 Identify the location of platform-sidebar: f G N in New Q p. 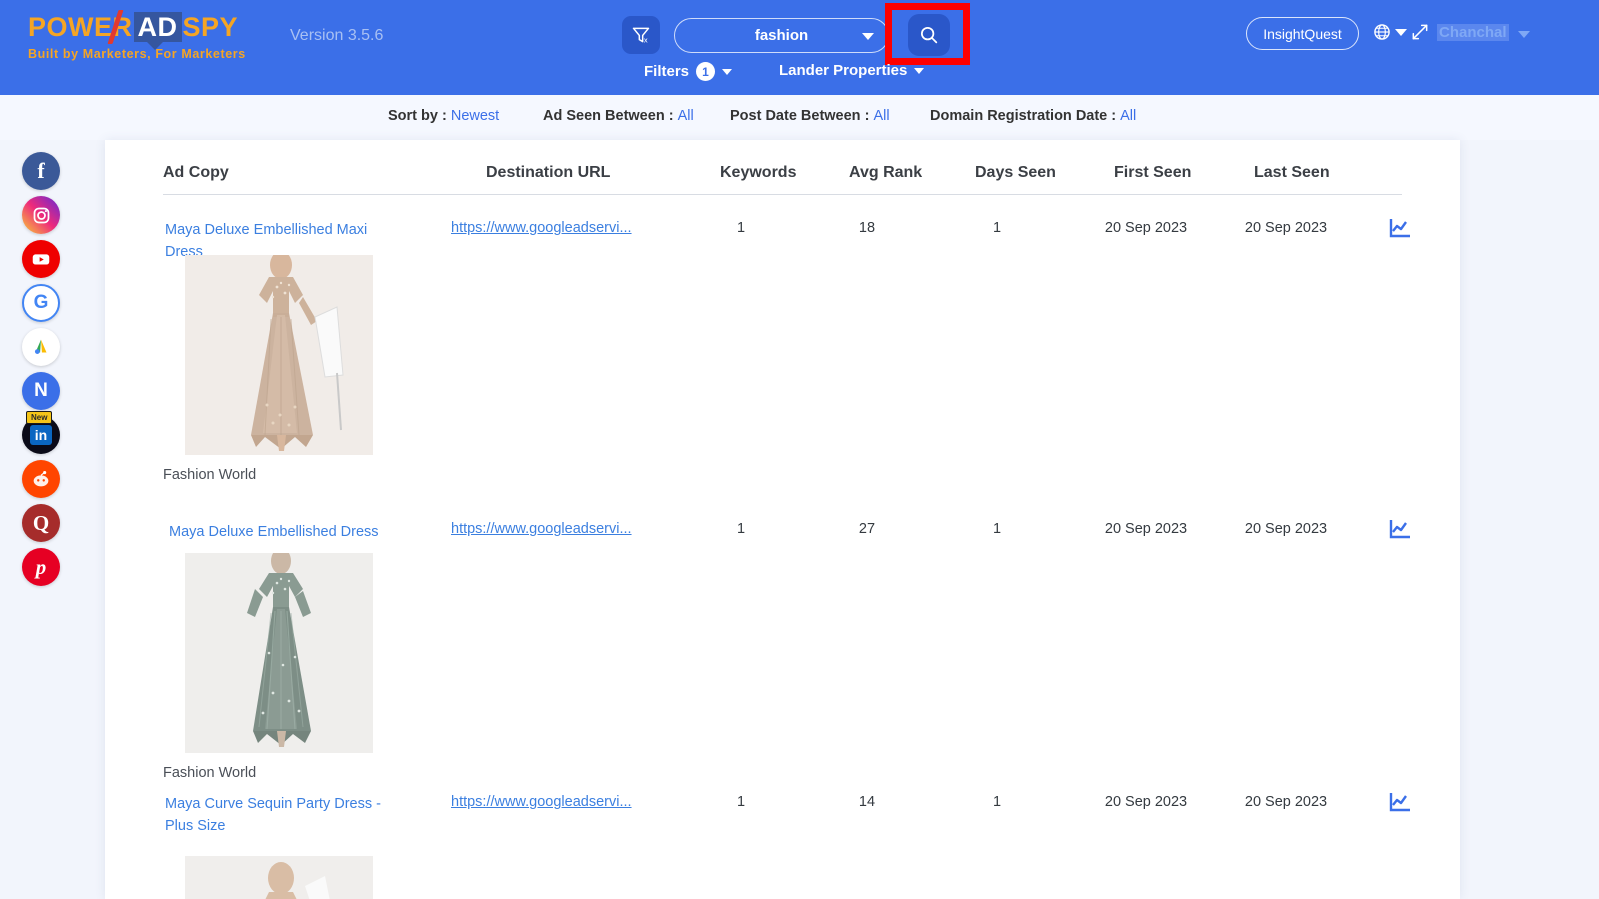
(44, 519).